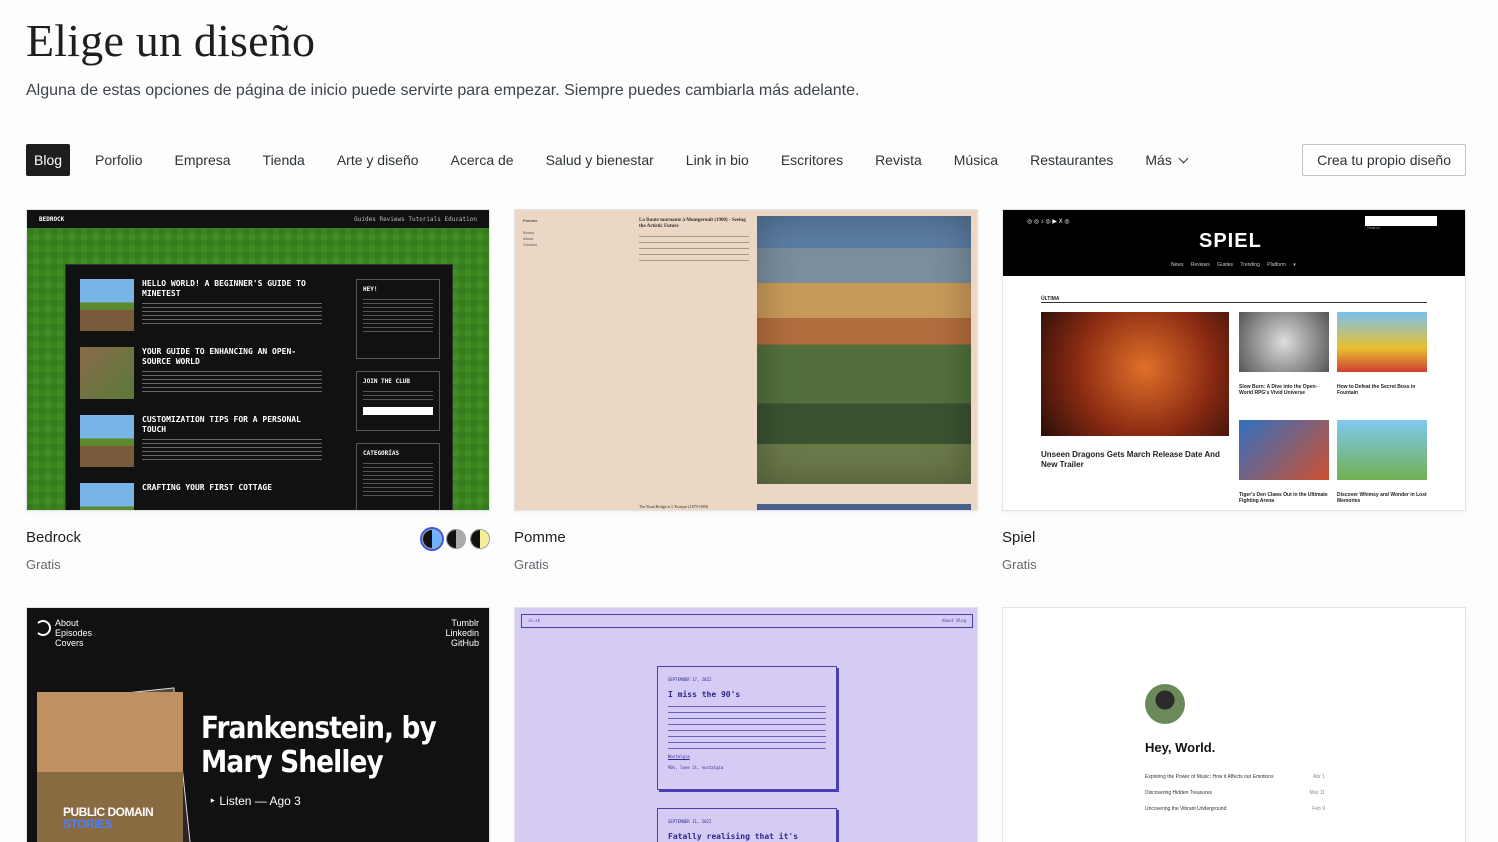  Describe the element at coordinates (1180, 747) in the screenshot. I see `hello-heading: Hey, World.` at that location.